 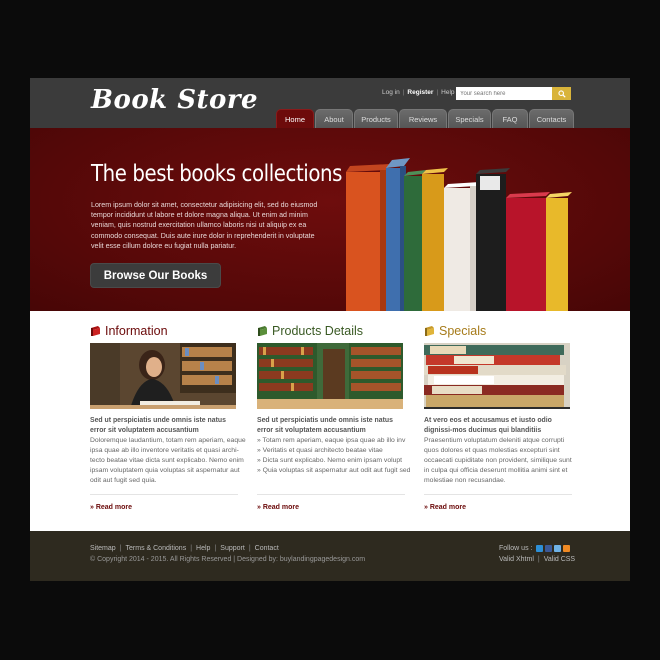 I want to click on terms-link: Terms & Conditions, so click(x=156, y=548).